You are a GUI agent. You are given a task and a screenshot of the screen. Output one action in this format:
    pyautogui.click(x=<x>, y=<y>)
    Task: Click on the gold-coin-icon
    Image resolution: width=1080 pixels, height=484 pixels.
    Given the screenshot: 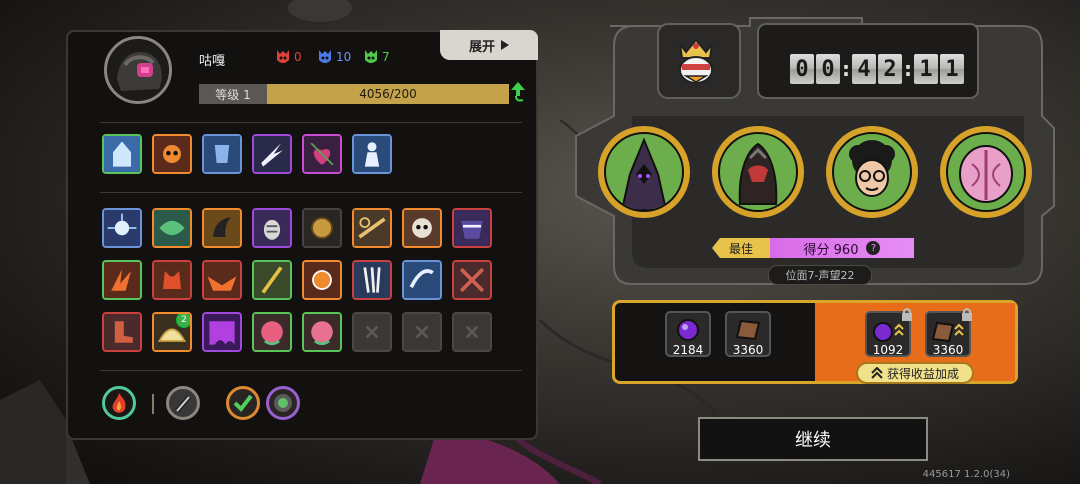 What is the action you would take?
    pyautogui.click(x=322, y=228)
    